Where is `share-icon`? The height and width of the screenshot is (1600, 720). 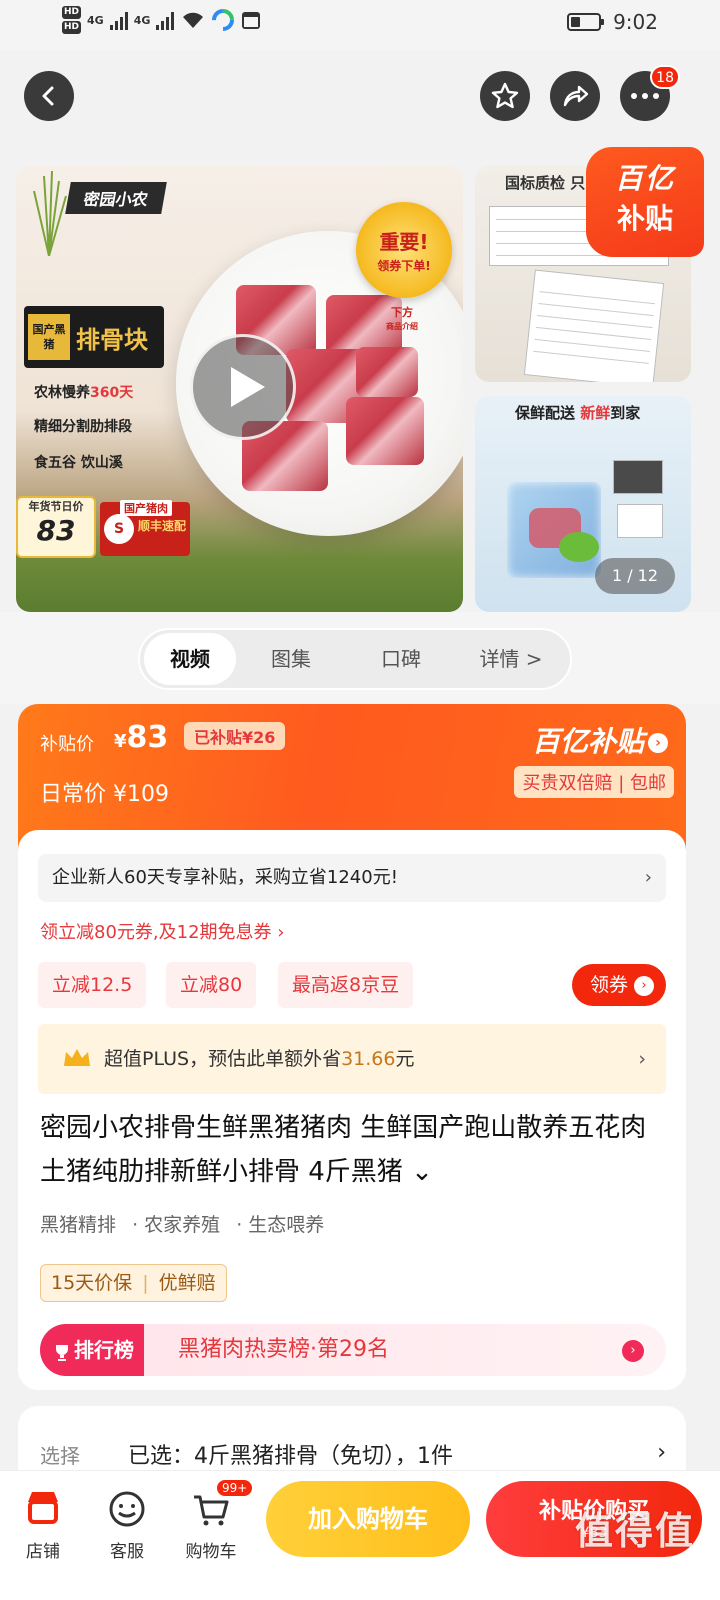
share-icon is located at coordinates (576, 96).